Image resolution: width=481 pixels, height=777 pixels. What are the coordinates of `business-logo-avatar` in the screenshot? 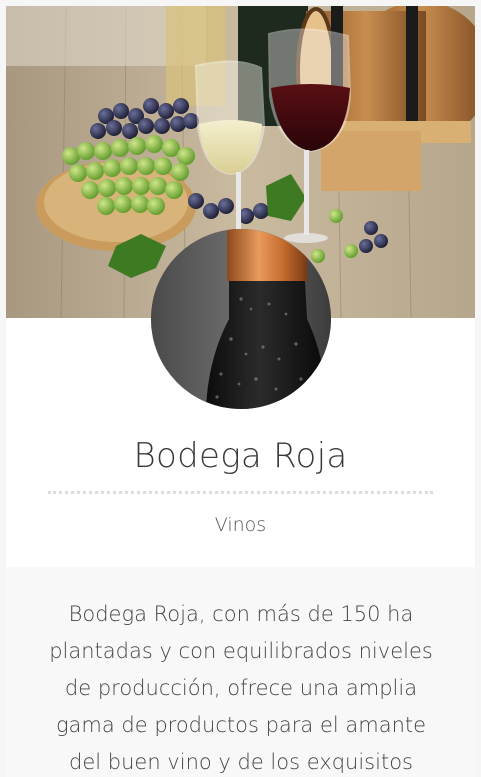 It's located at (241, 319).